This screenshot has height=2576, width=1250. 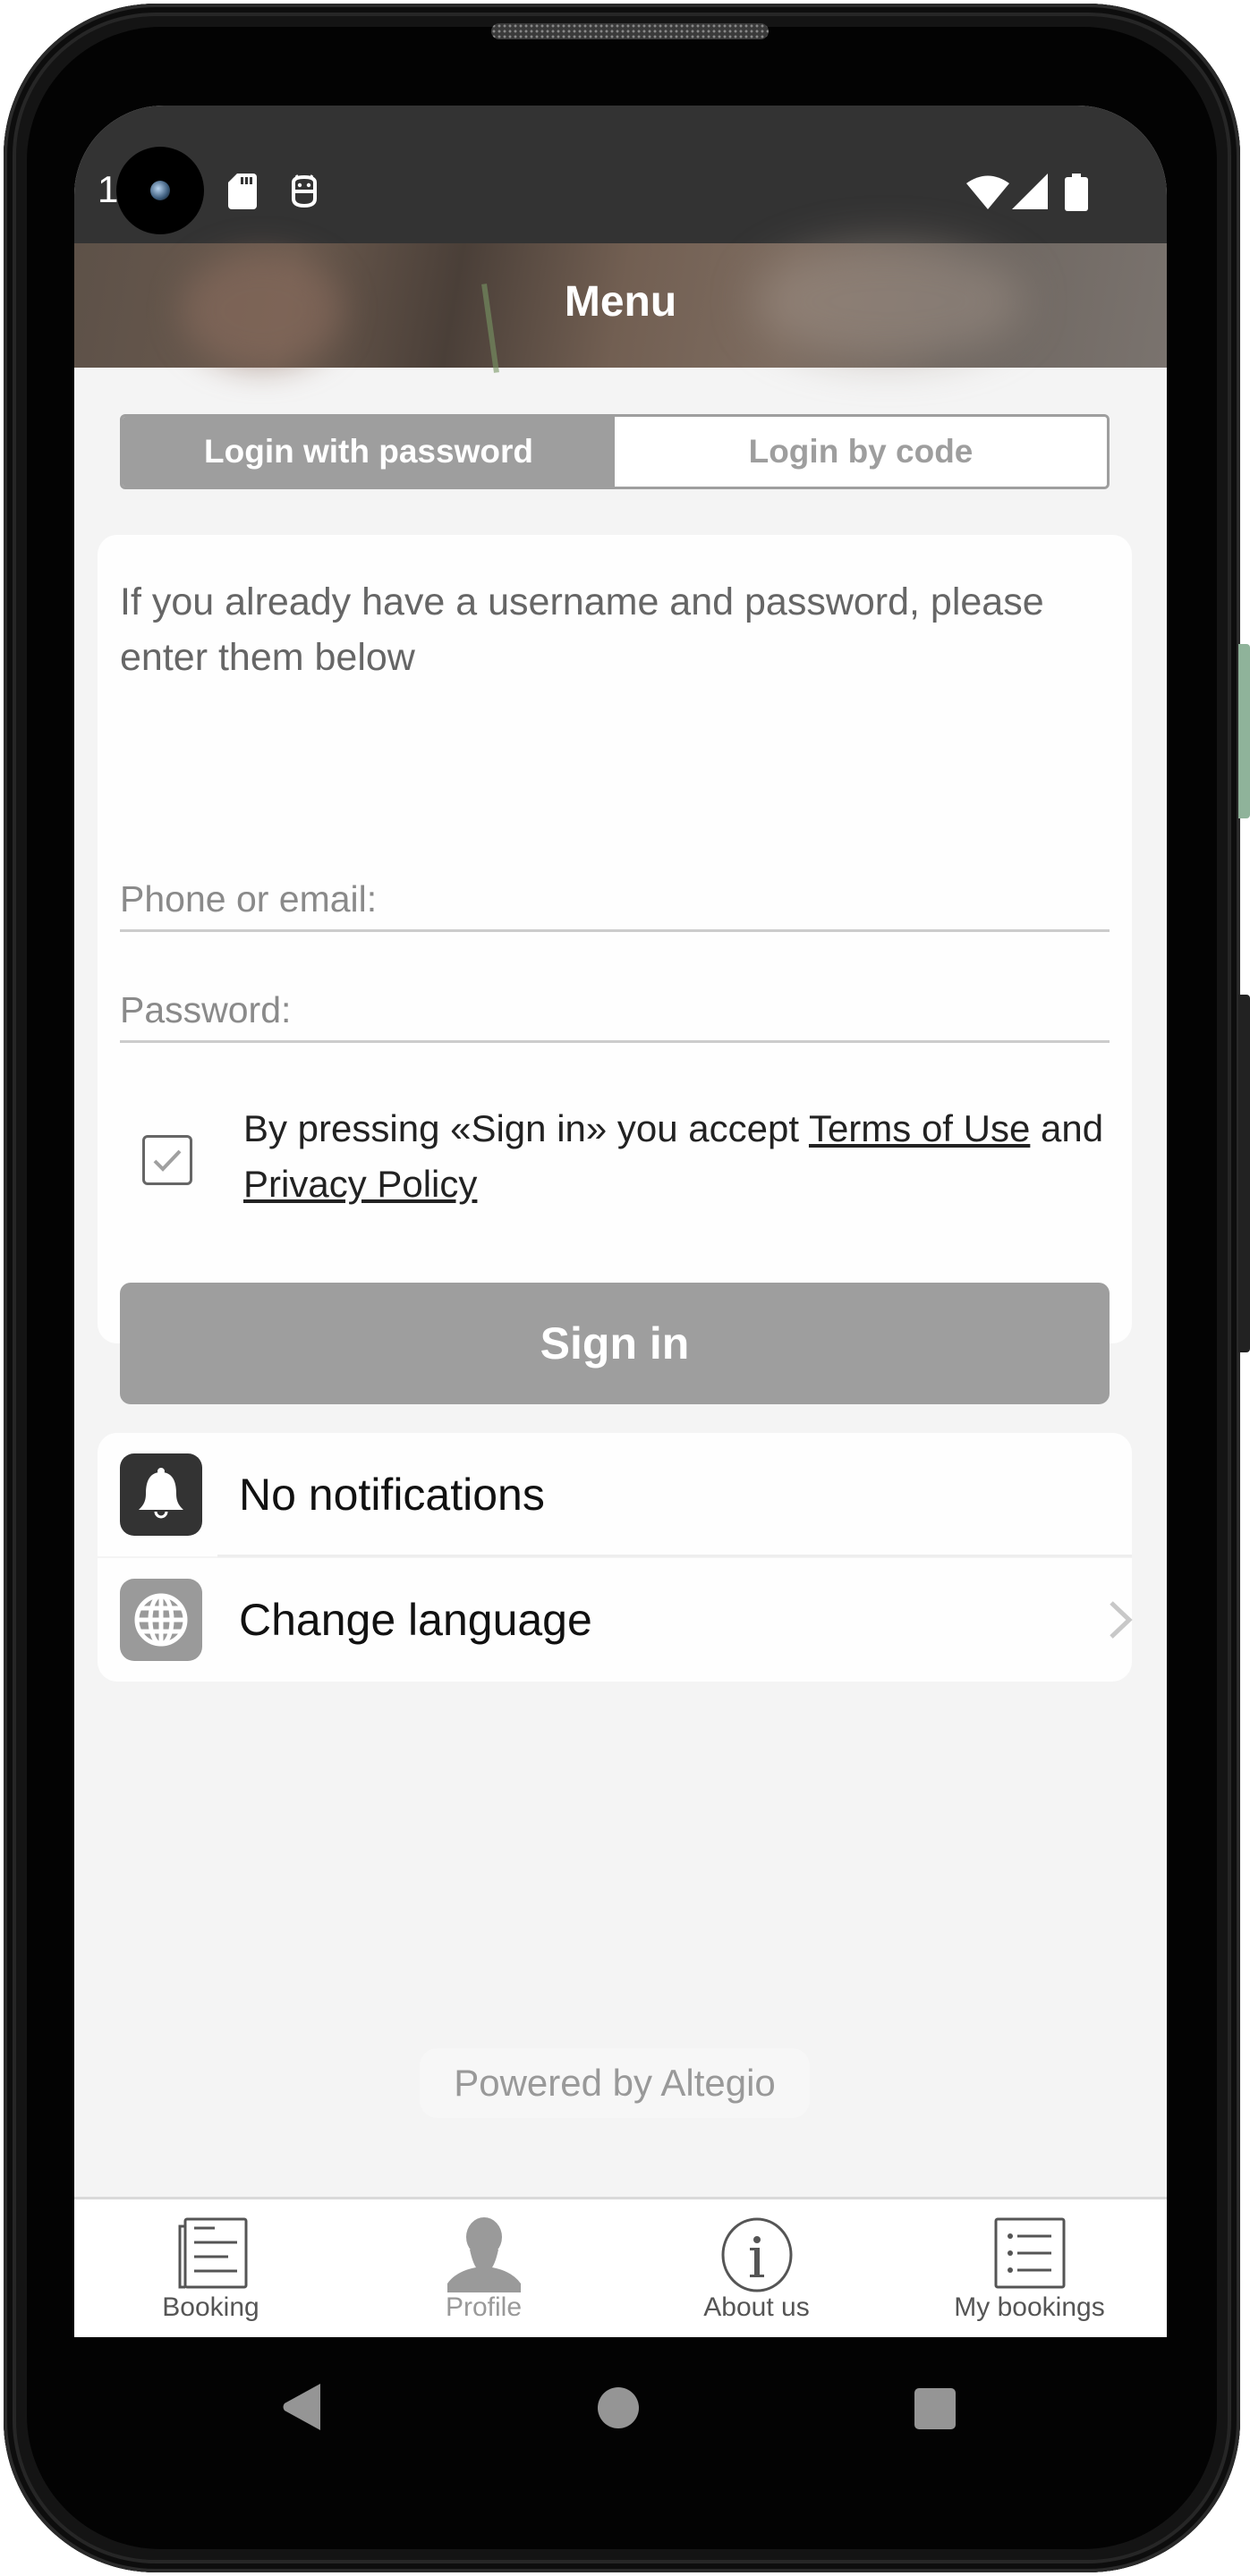 I want to click on debug-icon, so click(x=304, y=191).